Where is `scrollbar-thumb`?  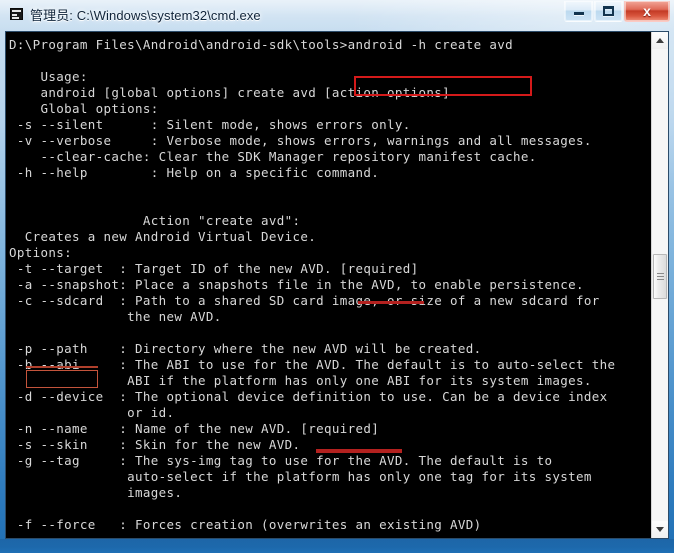
scrollbar-thumb is located at coordinates (660, 276).